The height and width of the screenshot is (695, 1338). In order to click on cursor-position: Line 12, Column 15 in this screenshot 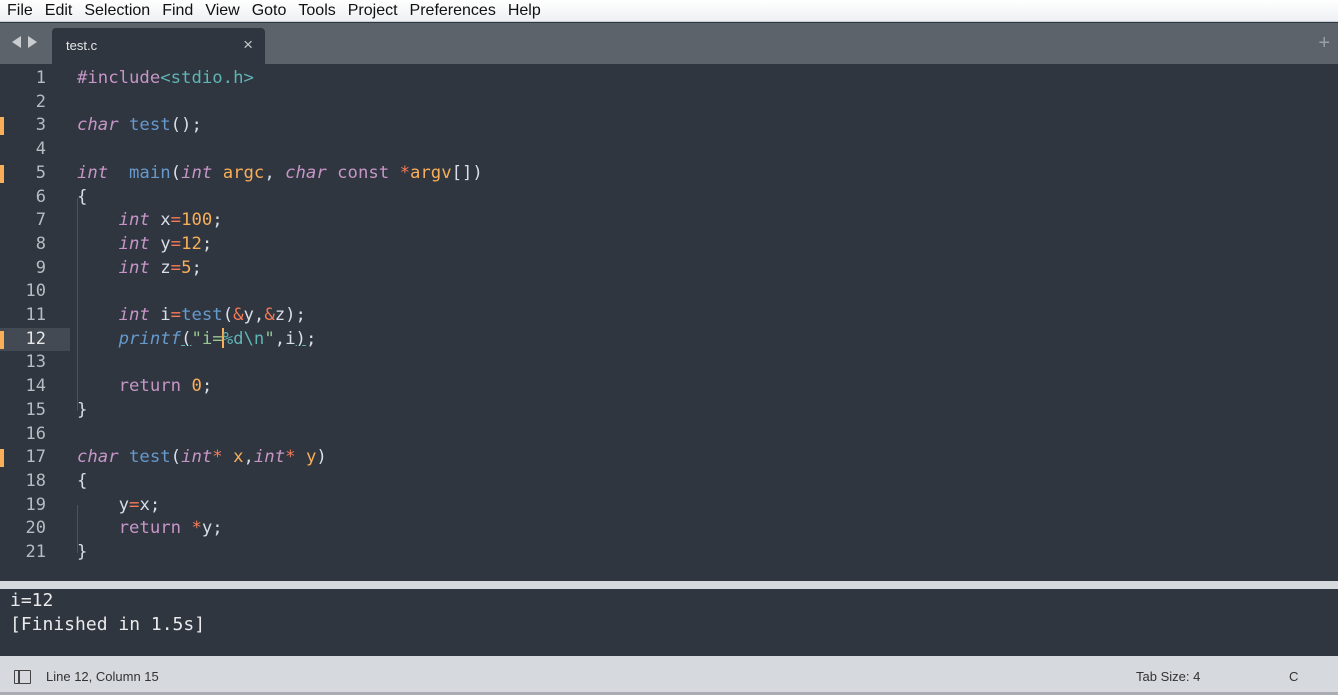, I will do `click(102, 676)`.